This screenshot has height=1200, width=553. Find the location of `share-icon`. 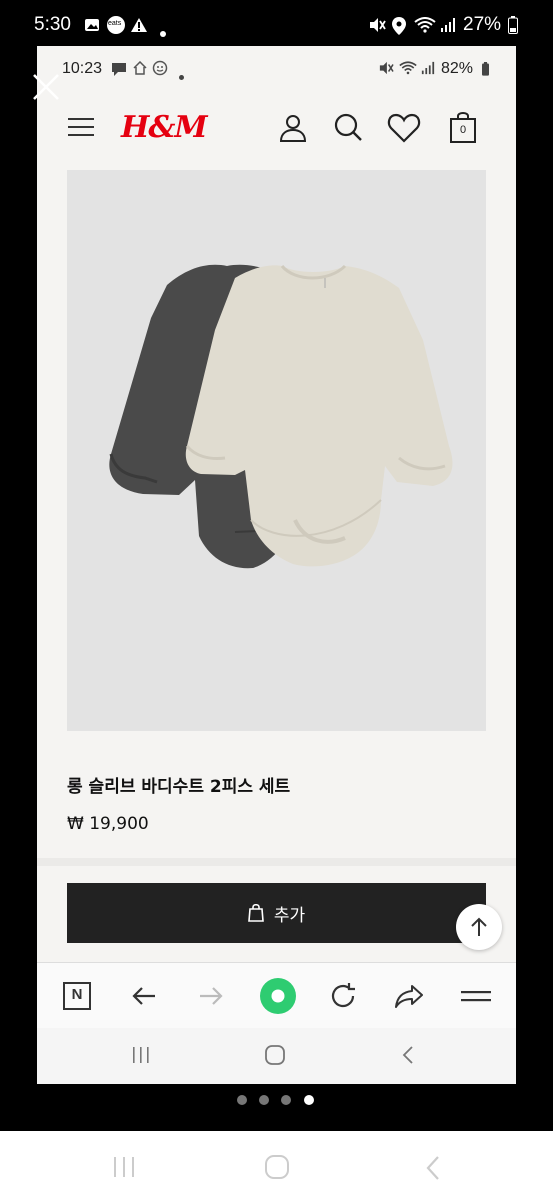

share-icon is located at coordinates (409, 996).